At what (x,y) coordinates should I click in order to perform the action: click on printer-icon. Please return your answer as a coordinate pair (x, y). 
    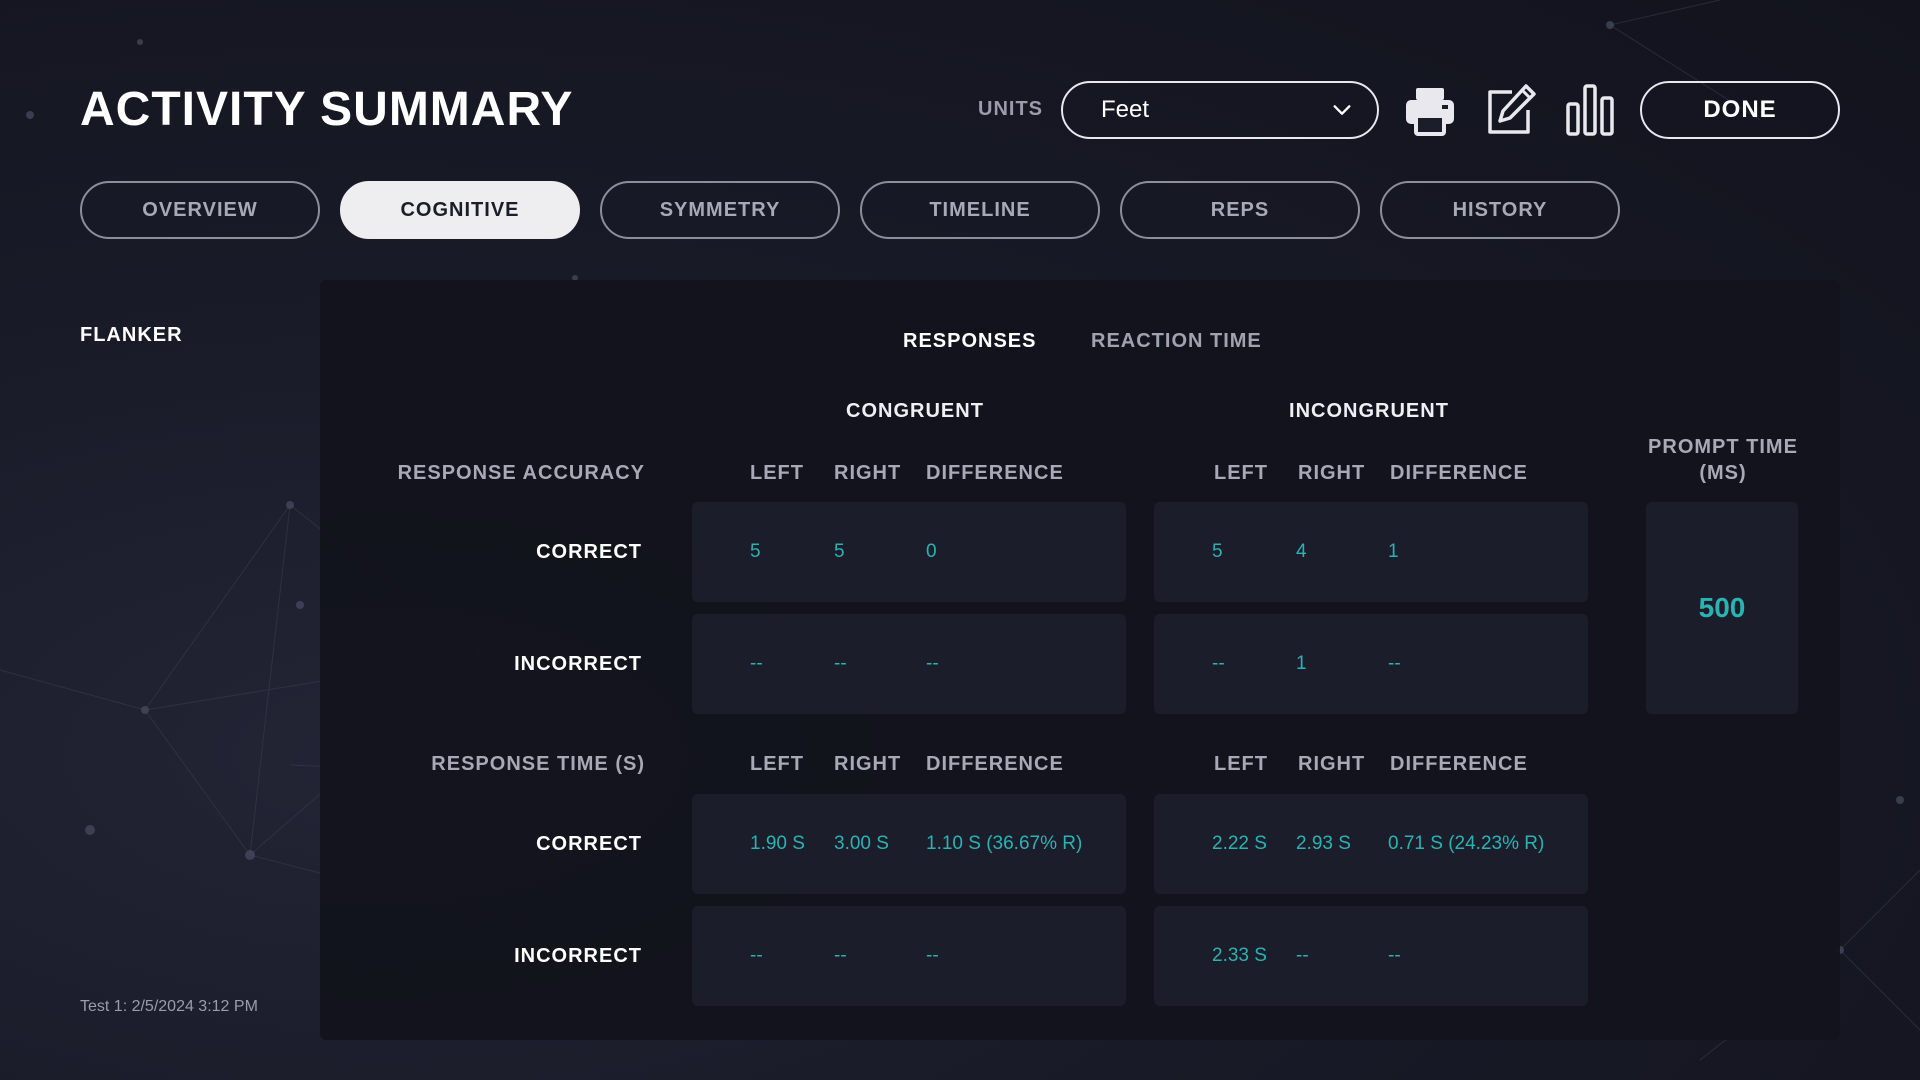
    Looking at the image, I should click on (1430, 110).